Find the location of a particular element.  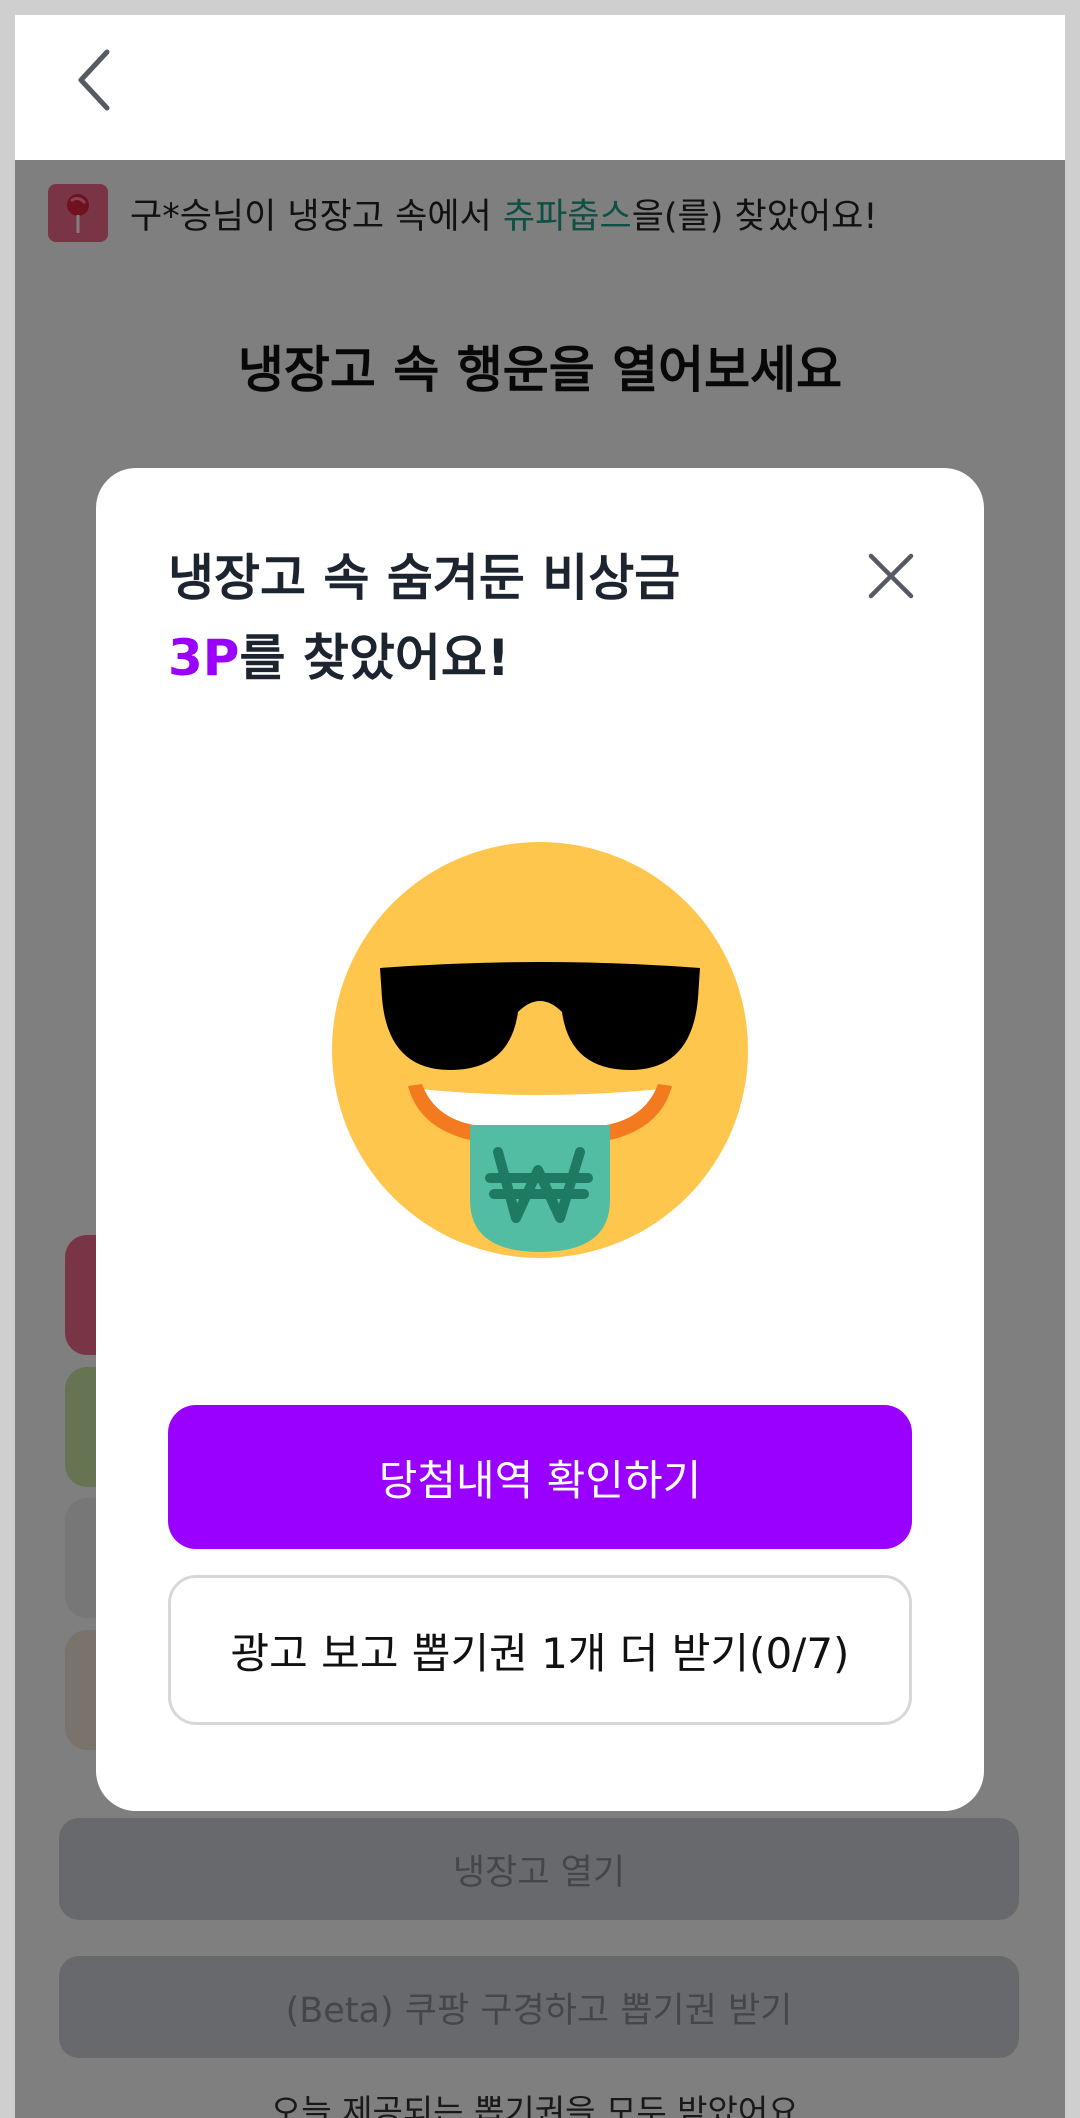

sunglasses-money-tongue-emoji is located at coordinates (540, 1050).